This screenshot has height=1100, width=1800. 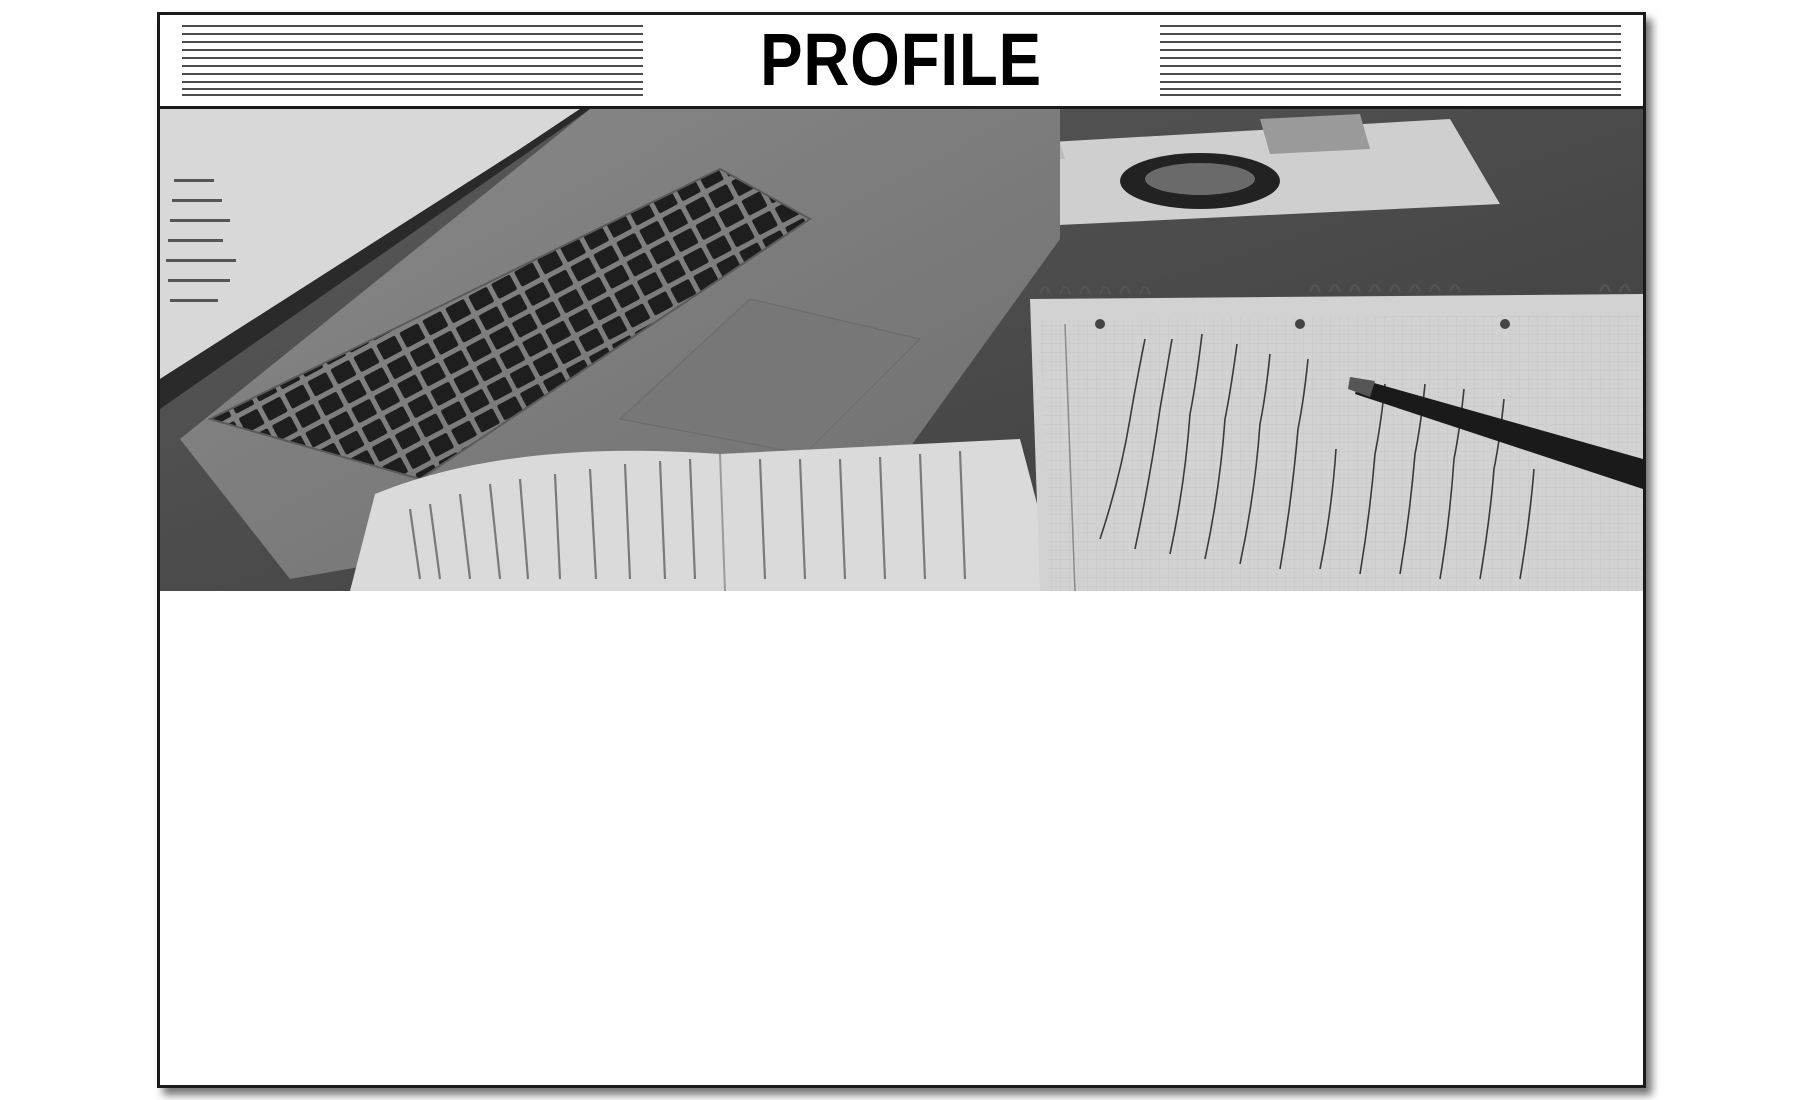 I want to click on decorative-rules-right, so click(x=1390, y=60).